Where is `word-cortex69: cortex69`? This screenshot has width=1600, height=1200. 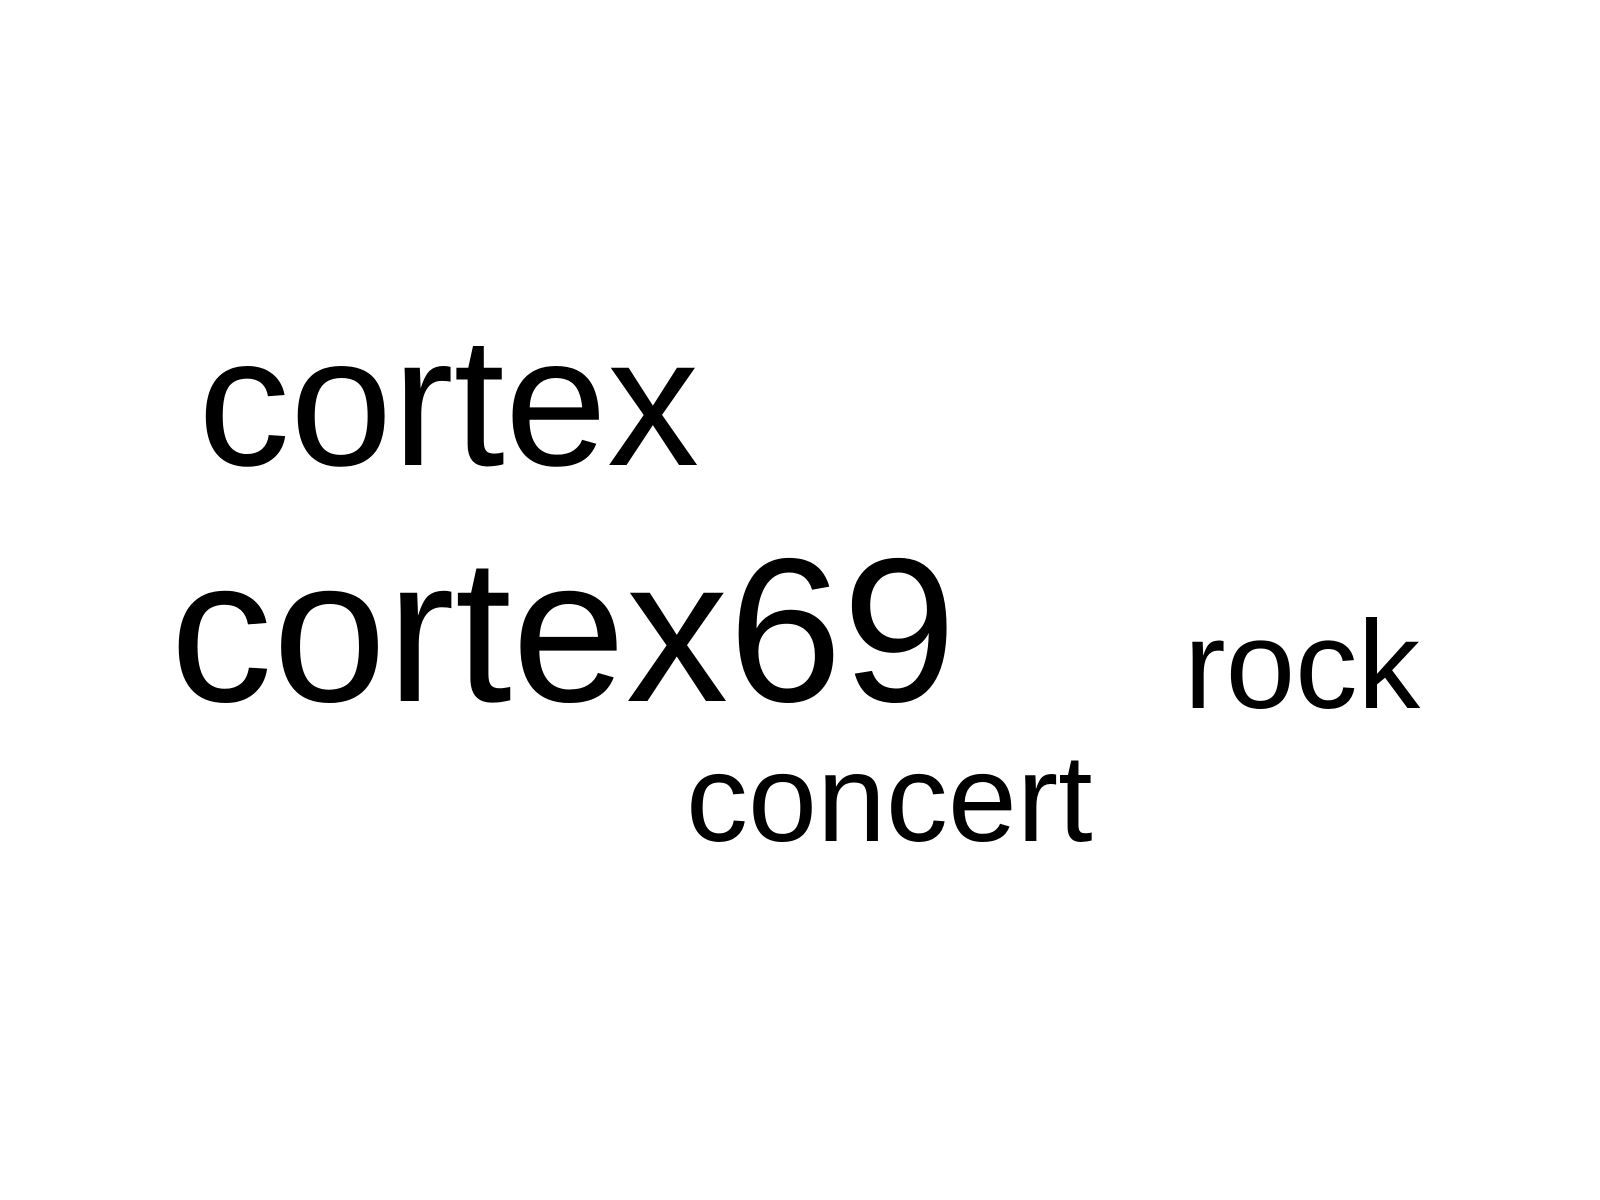 word-cortex69: cortex69 is located at coordinates (563, 630).